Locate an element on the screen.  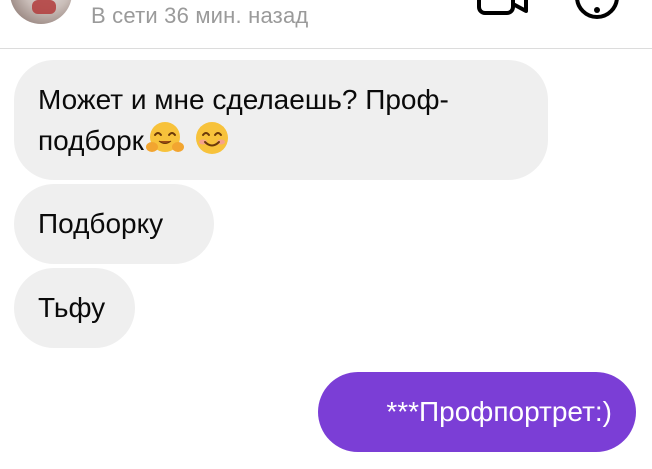
hugging-face-emoji is located at coordinates (164, 137).